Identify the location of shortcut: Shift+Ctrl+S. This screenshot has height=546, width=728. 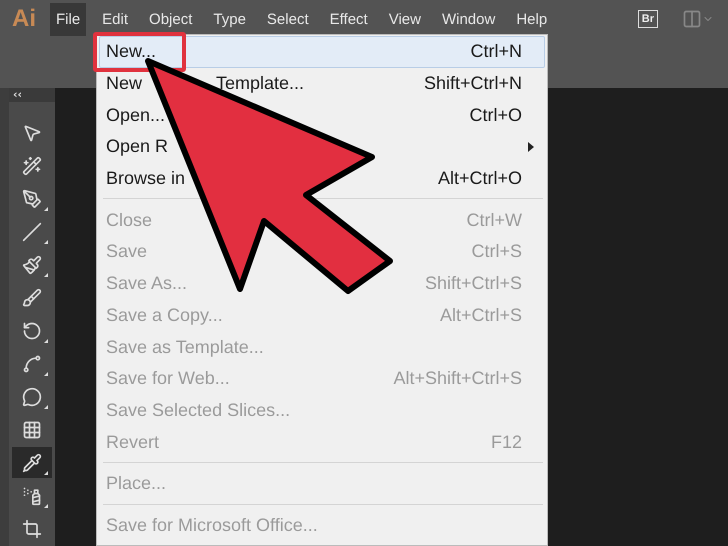
(473, 283).